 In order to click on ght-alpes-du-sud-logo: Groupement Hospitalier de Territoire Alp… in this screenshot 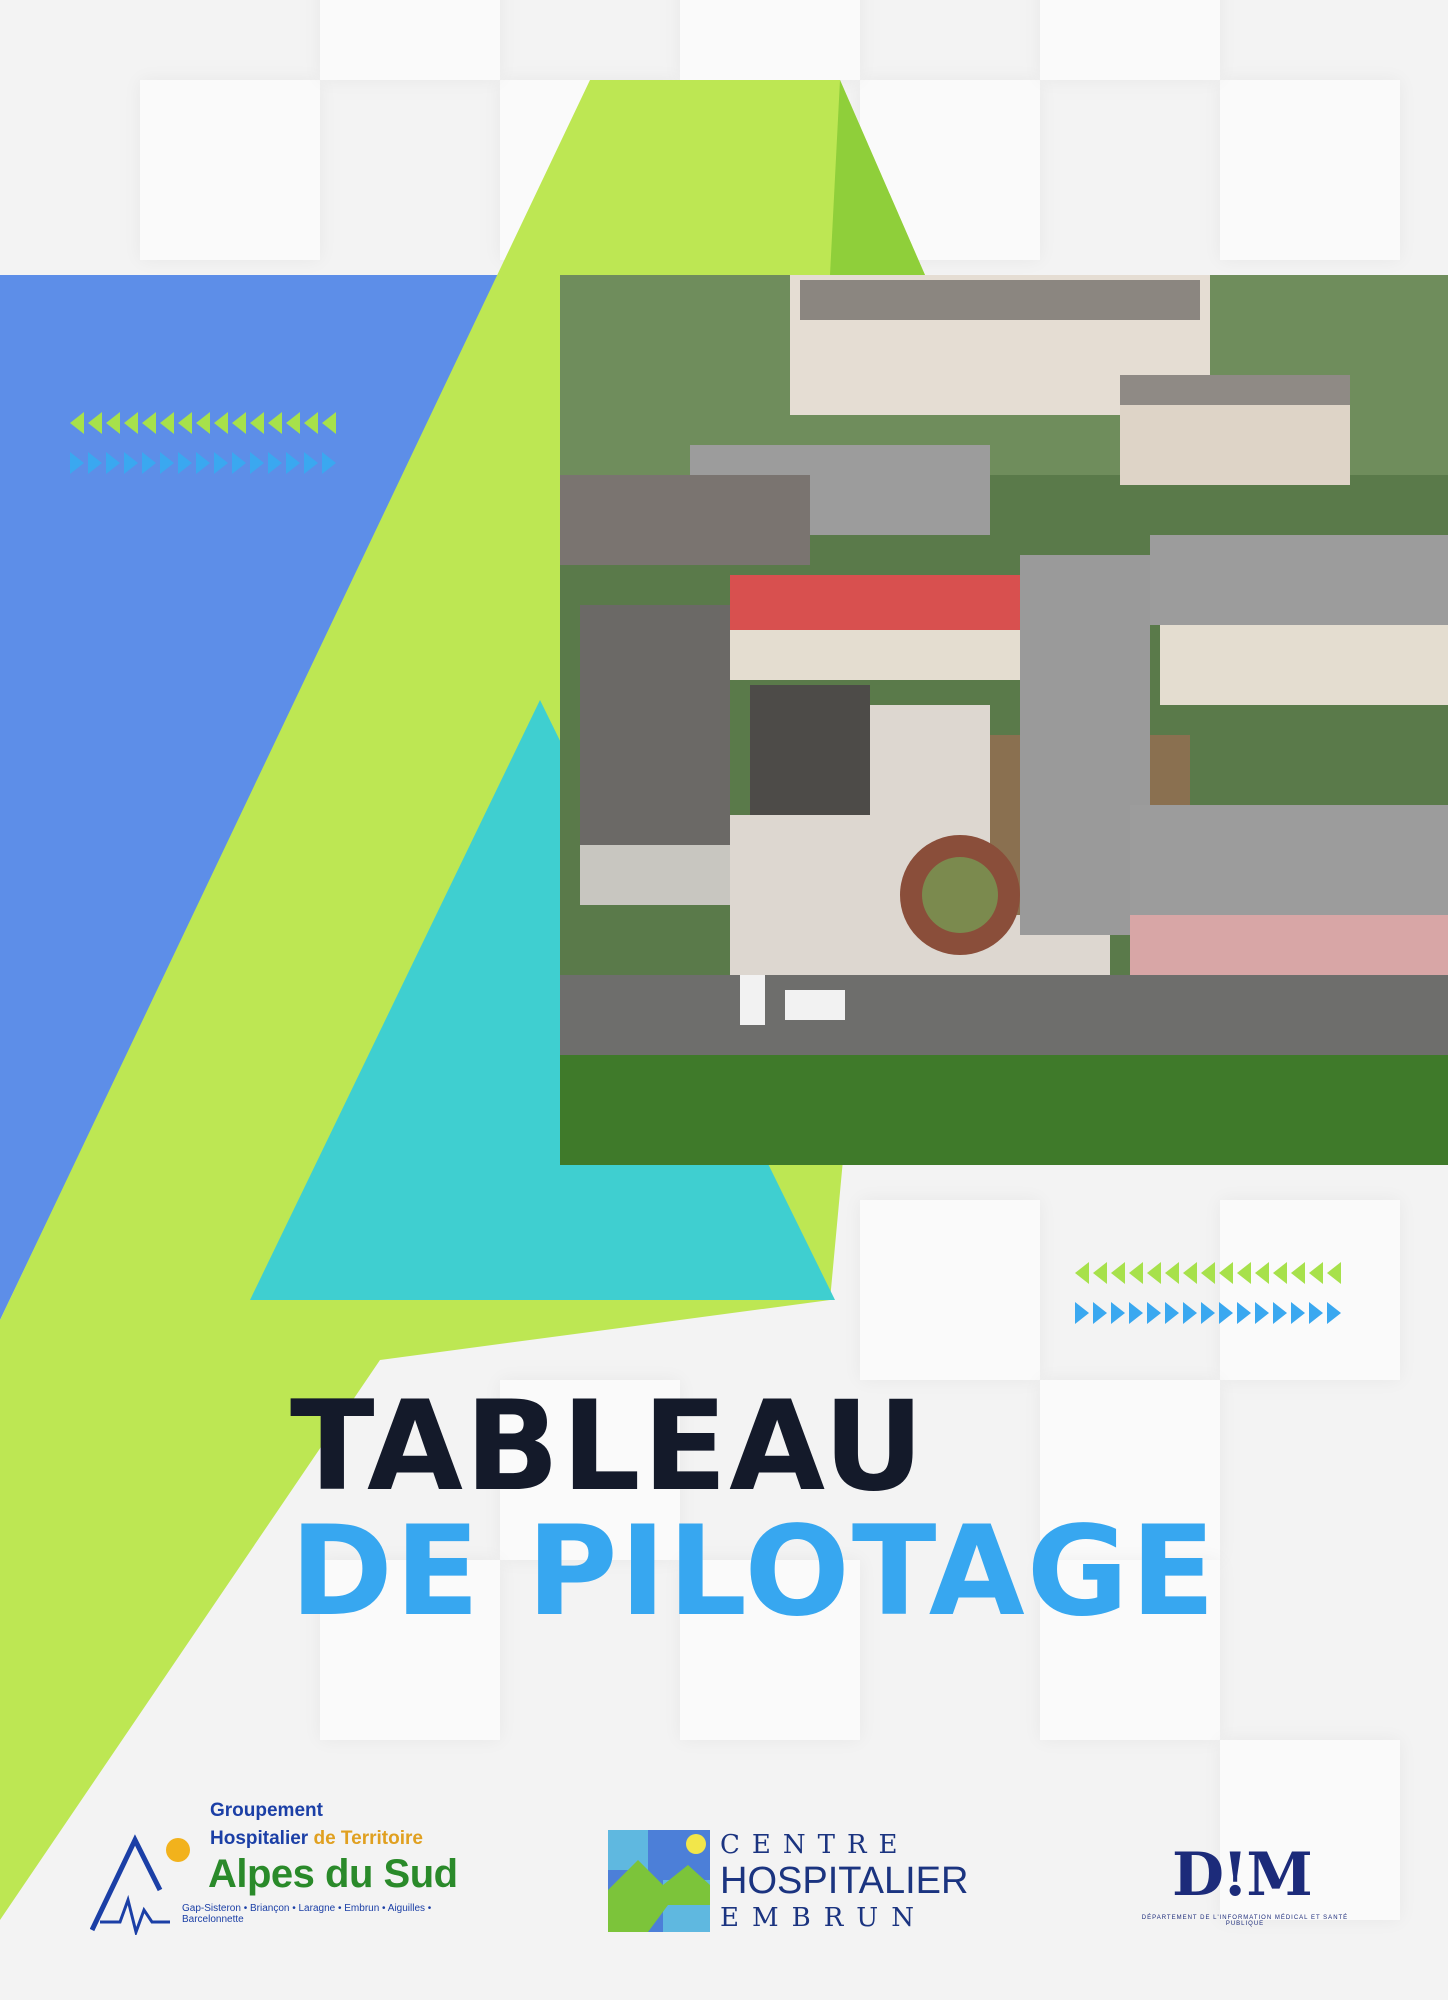, I will do `click(280, 1870)`.